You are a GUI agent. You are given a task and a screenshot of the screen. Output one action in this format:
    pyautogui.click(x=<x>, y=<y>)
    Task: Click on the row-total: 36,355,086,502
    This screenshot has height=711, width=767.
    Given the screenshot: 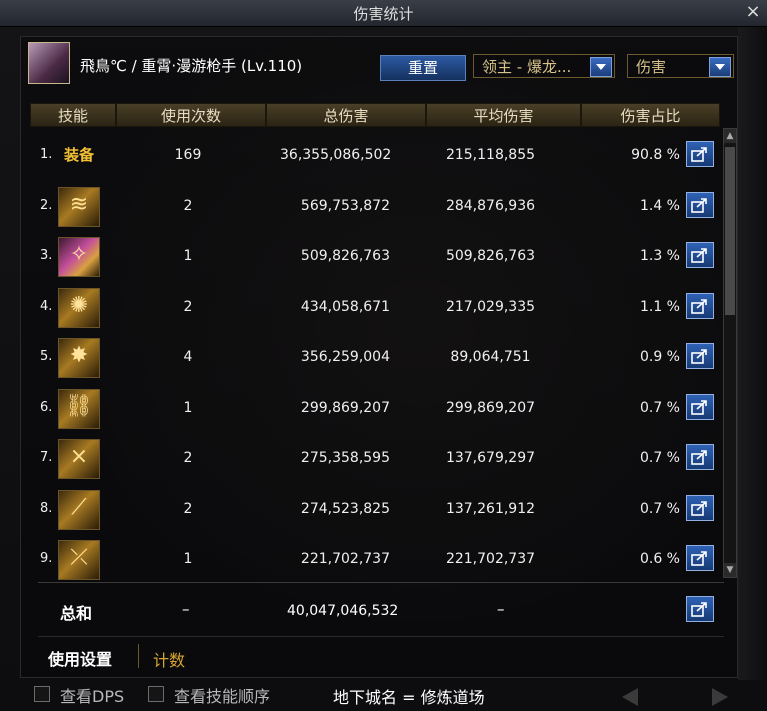 What is the action you would take?
    pyautogui.click(x=336, y=155)
    